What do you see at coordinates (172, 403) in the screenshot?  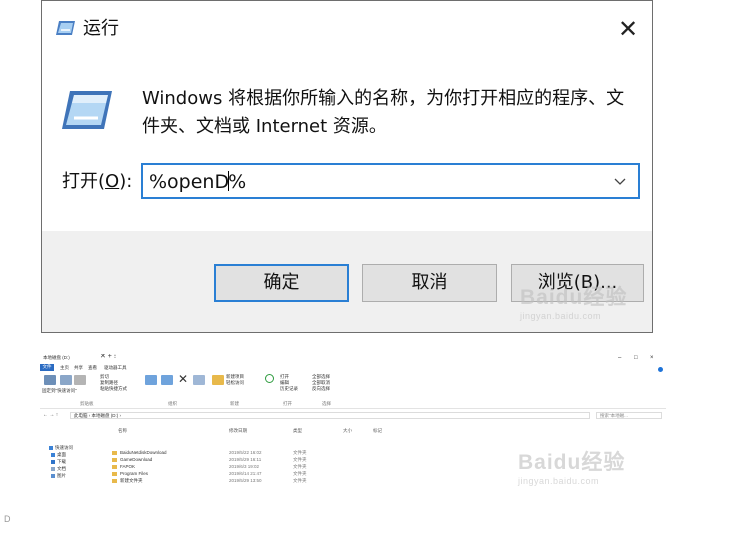 I see `group-organize: 组织` at bounding box center [172, 403].